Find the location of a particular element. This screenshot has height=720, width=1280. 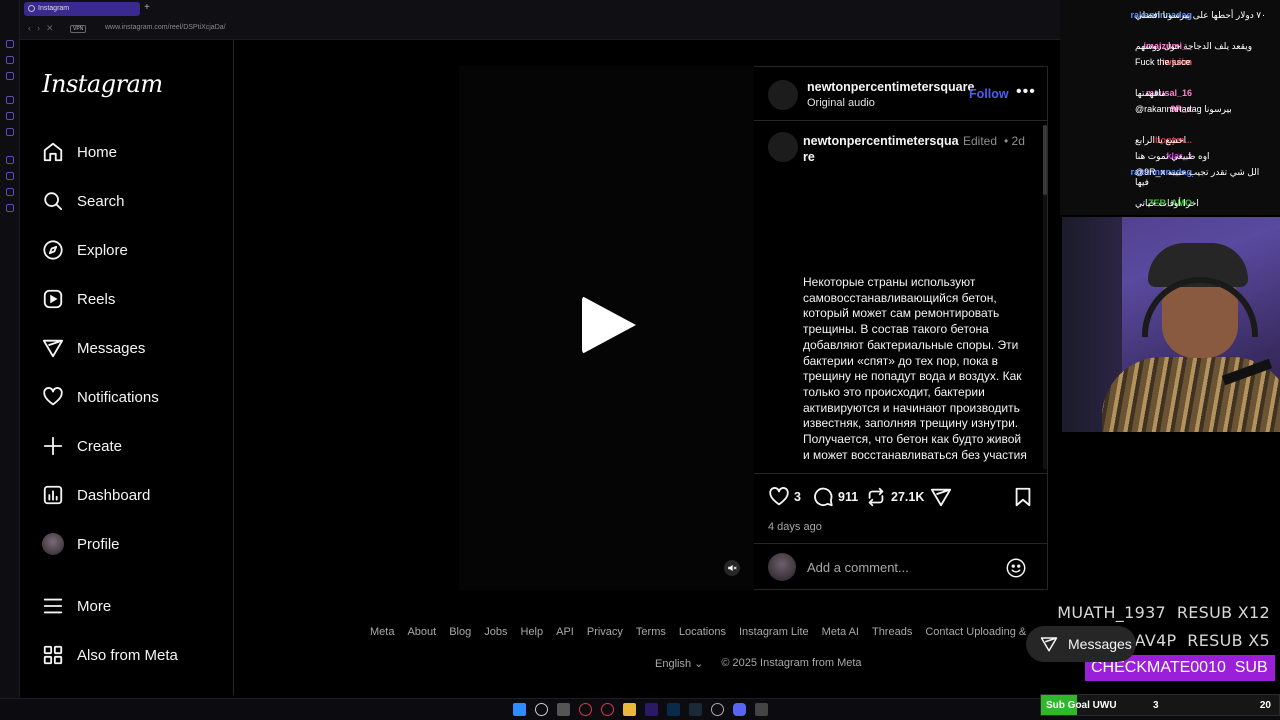

dashboard-icon is located at coordinates (53, 495).